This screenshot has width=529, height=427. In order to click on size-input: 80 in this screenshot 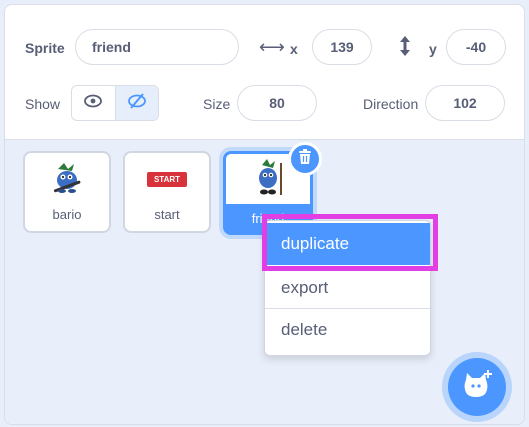, I will do `click(277, 103)`.